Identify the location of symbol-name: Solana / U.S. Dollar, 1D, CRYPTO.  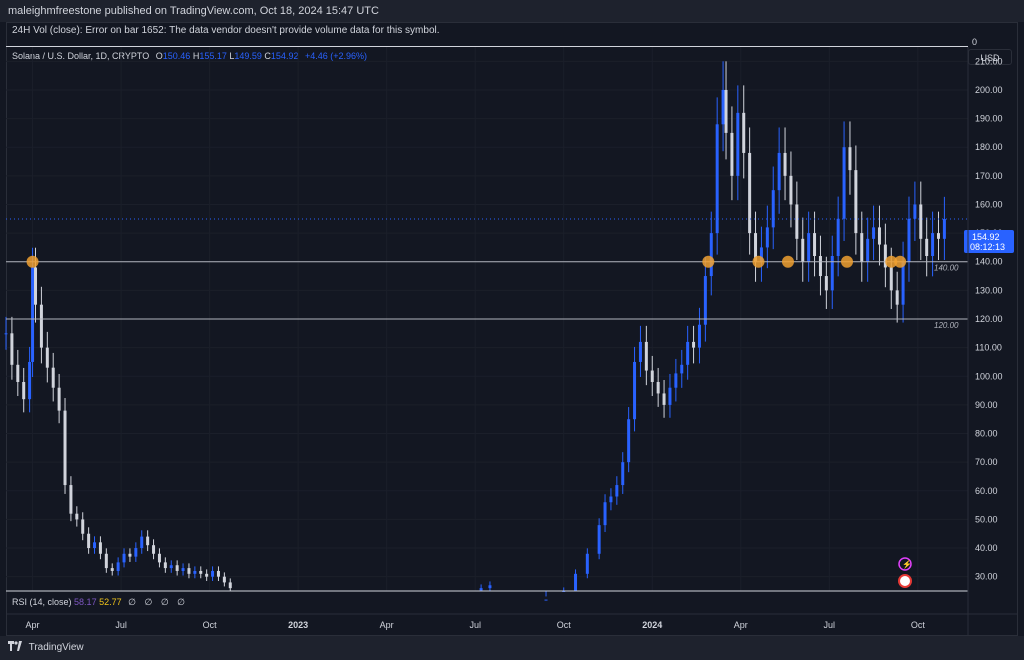
(80, 56).